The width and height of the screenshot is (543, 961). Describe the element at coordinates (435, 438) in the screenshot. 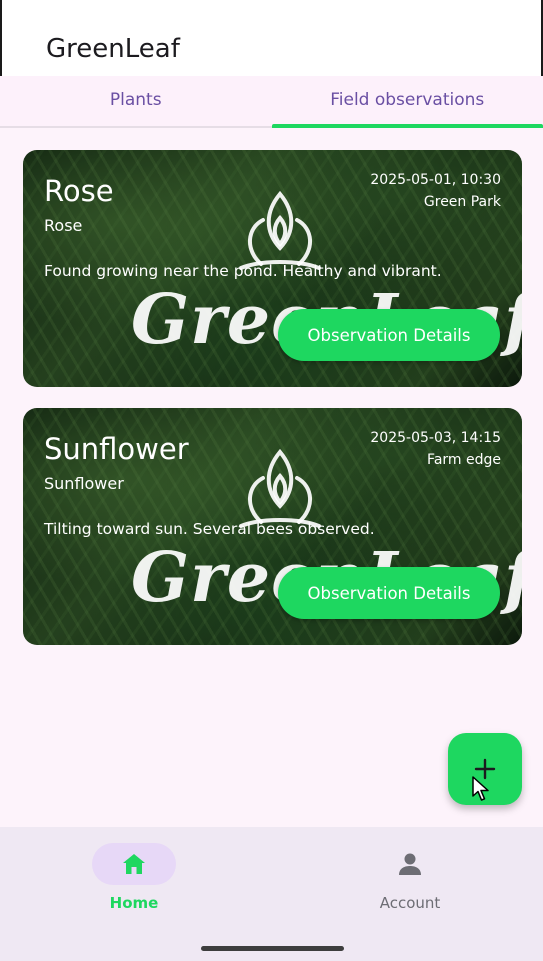

I see `observation-datetime: 2025-05-03, 14:15` at that location.